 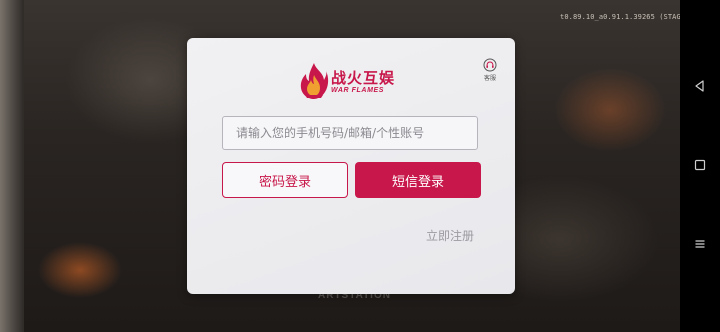 I want to click on home-button, so click(x=700, y=165).